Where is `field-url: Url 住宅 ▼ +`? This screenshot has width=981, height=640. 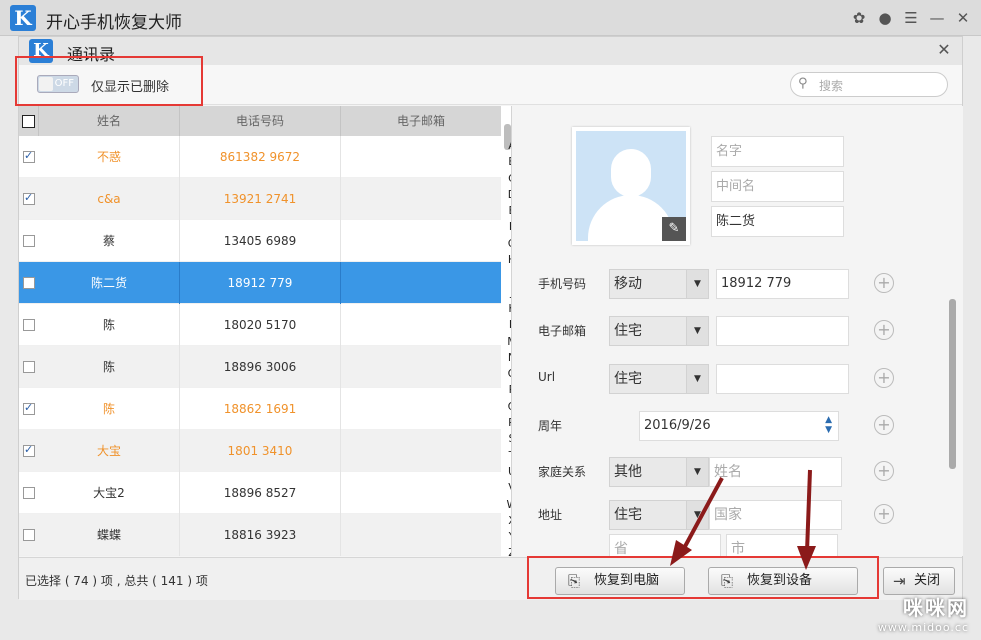 field-url: Url 住宅 ▼ + is located at coordinates (725, 378).